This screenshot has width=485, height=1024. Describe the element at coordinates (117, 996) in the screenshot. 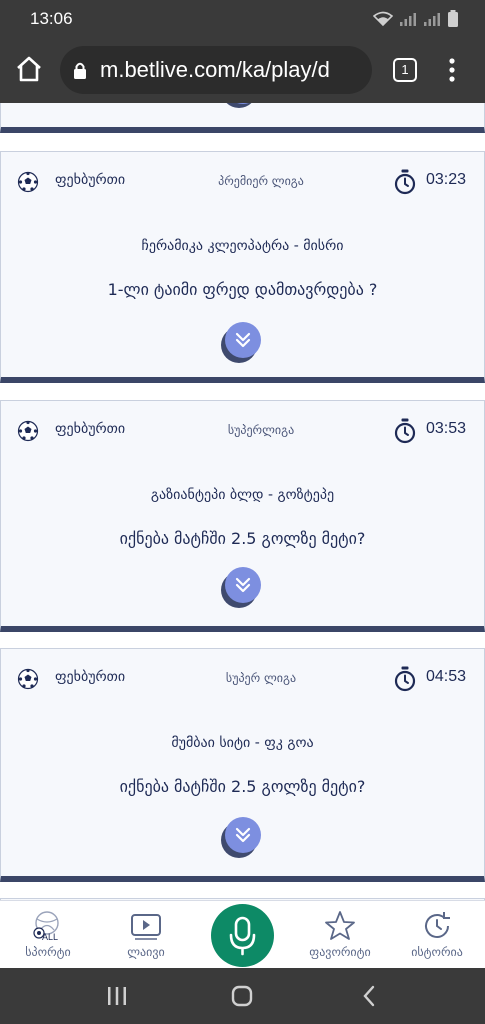

I see `recent-apps-icon` at that location.